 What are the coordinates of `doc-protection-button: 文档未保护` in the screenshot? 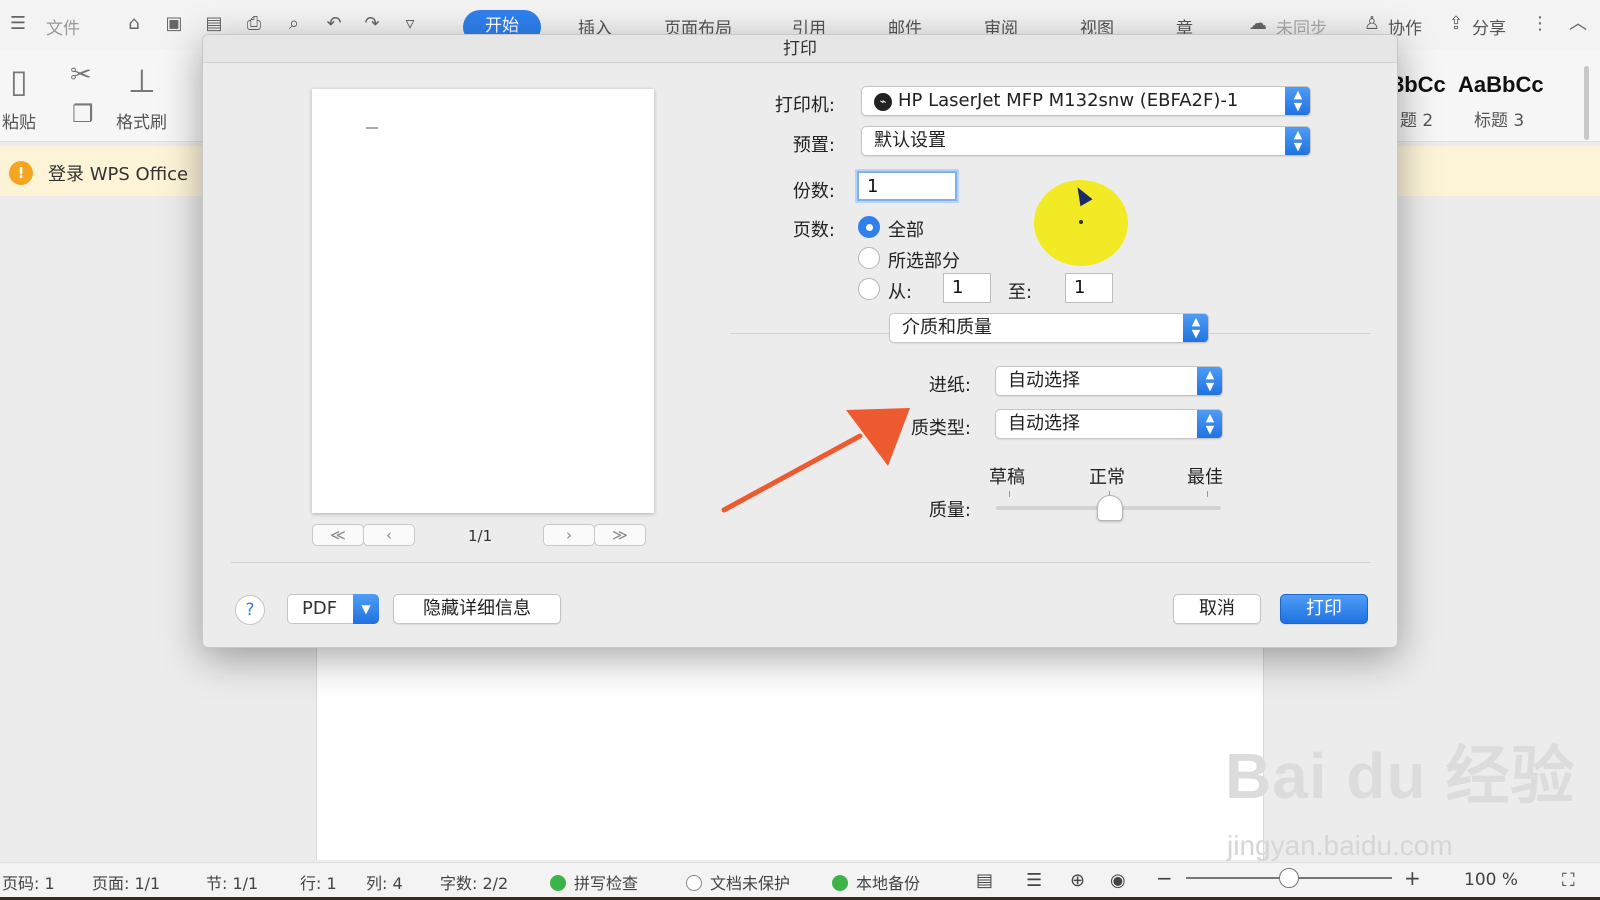 It's located at (738, 882).